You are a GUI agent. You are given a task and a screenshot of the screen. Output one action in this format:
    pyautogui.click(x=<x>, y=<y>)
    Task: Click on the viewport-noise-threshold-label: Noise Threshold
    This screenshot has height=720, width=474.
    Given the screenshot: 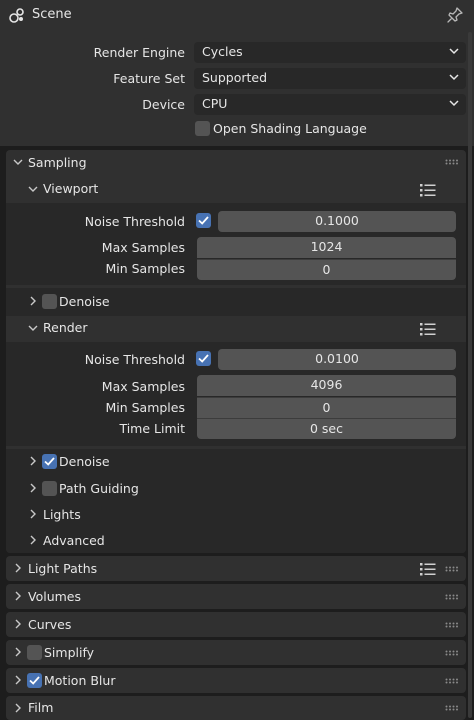 What is the action you would take?
    pyautogui.click(x=134, y=221)
    